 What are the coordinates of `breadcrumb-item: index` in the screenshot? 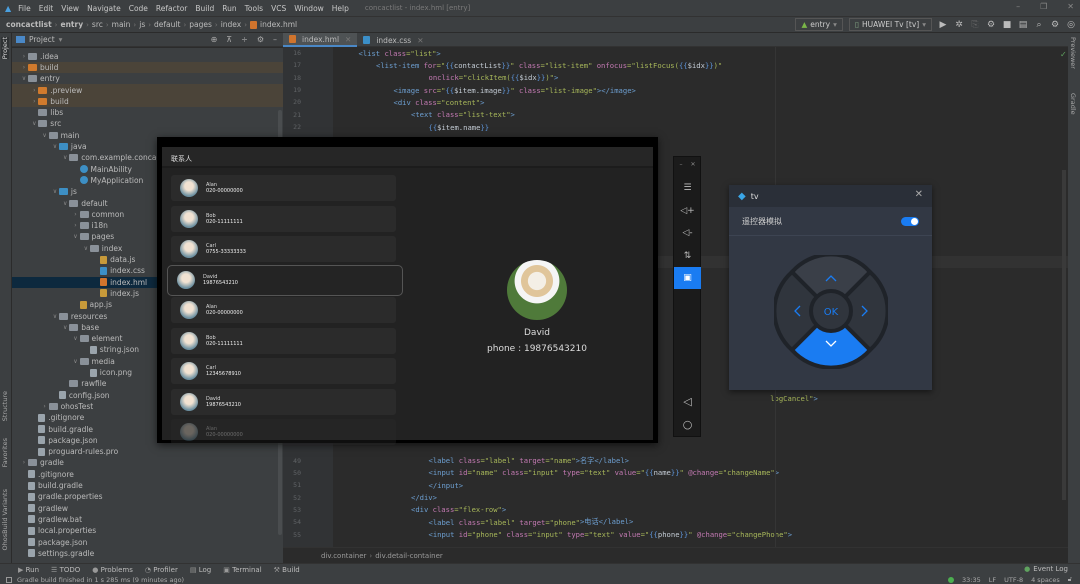 It's located at (231, 24).